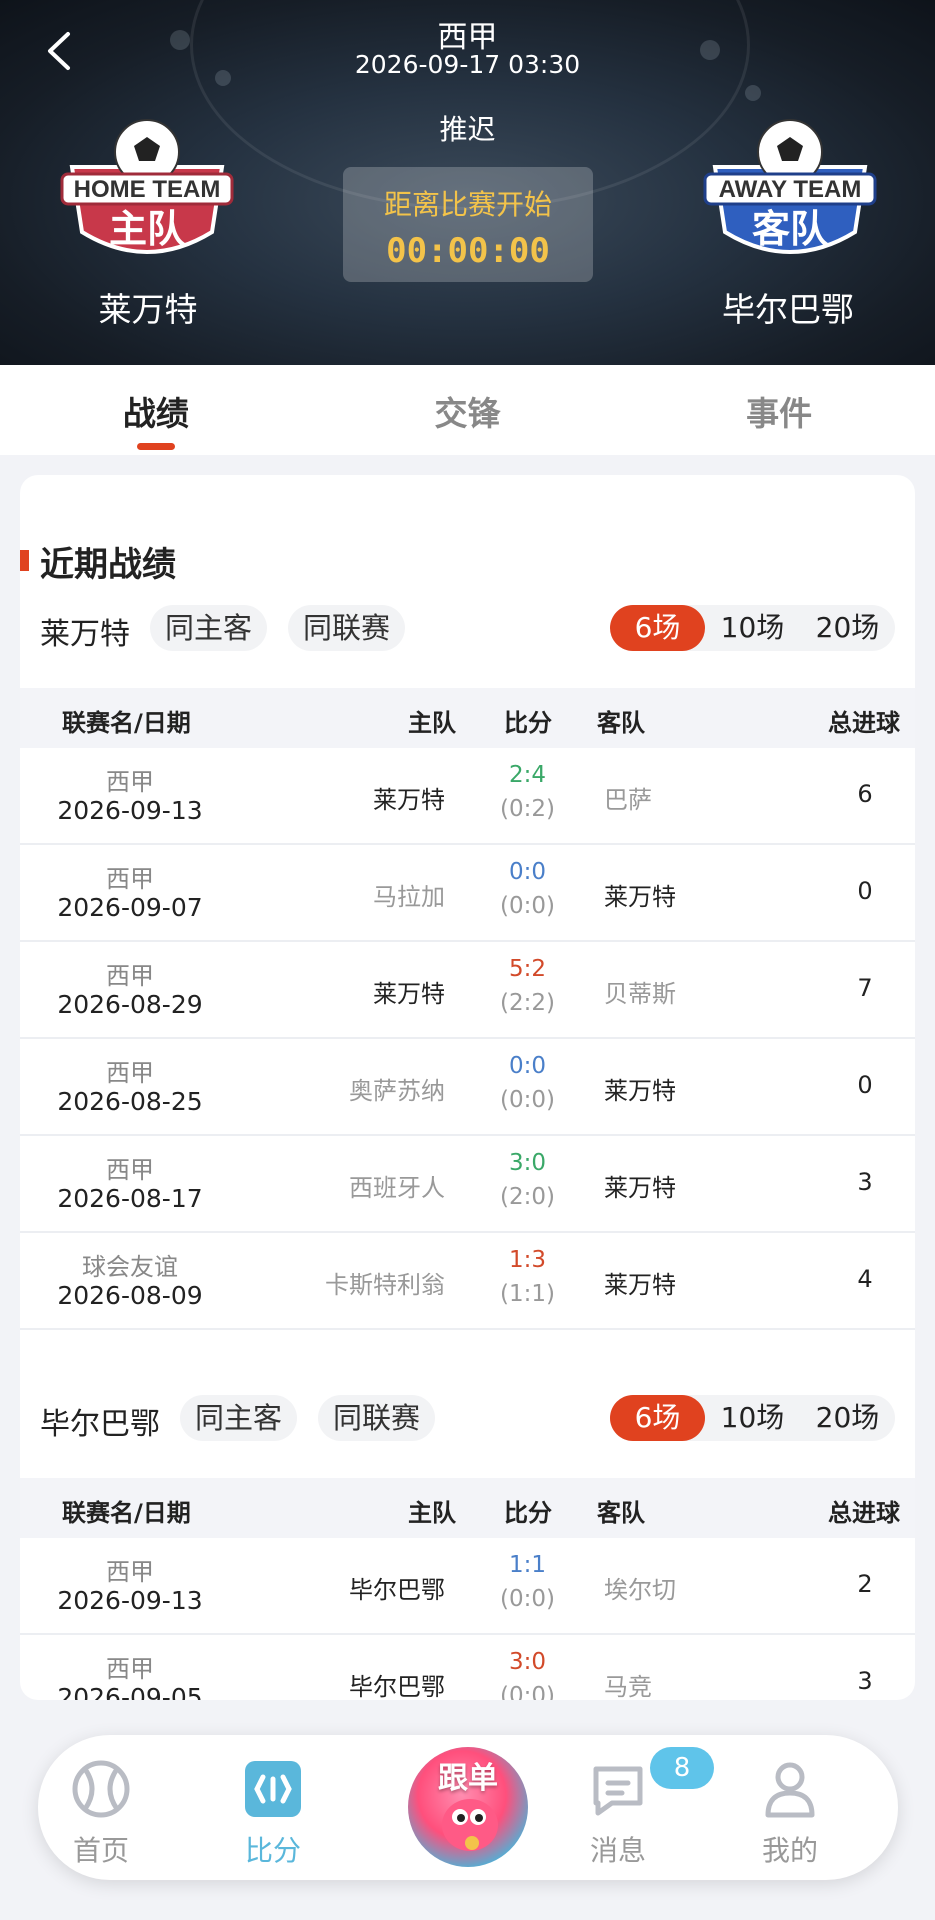  I want to click on row-total-goals: 6, so click(865, 794).